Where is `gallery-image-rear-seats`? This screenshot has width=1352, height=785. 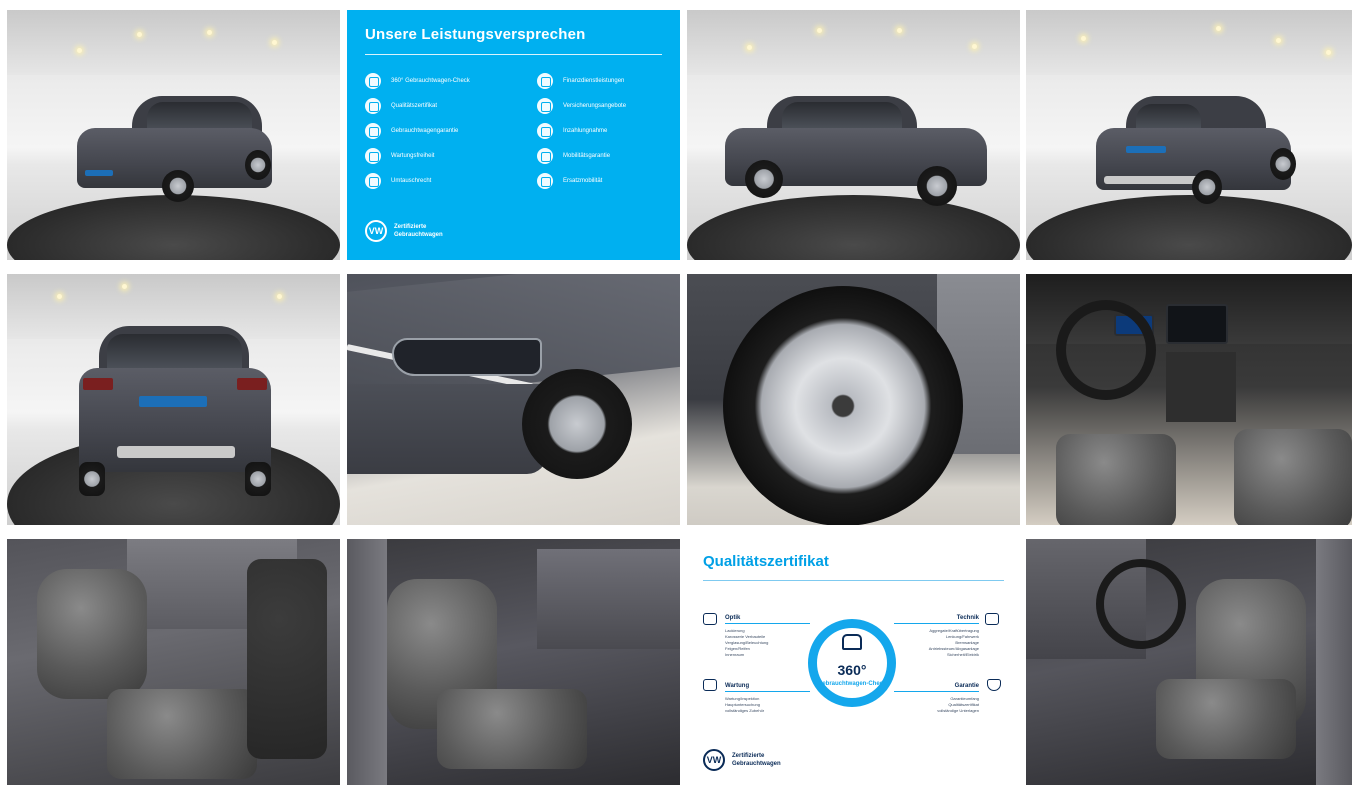 gallery-image-rear-seats is located at coordinates (173, 662).